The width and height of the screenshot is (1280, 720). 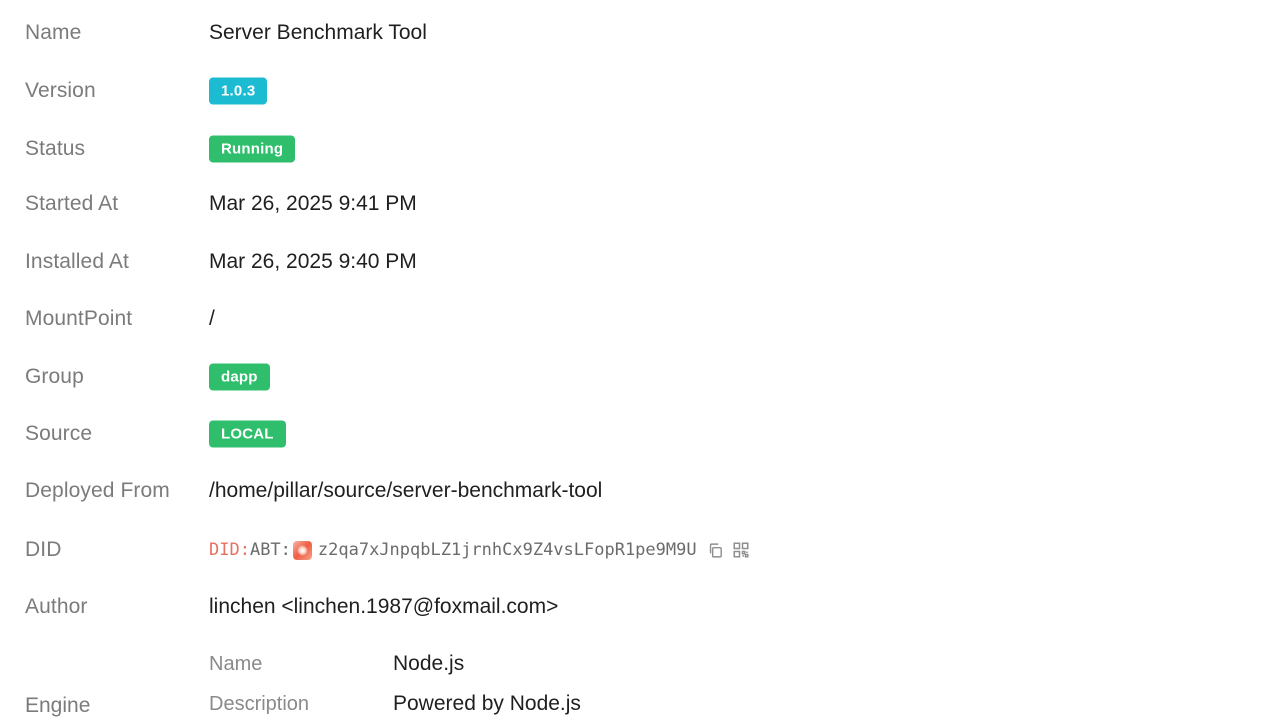 What do you see at coordinates (741, 550) in the screenshot?
I see `qrcode-icon` at bounding box center [741, 550].